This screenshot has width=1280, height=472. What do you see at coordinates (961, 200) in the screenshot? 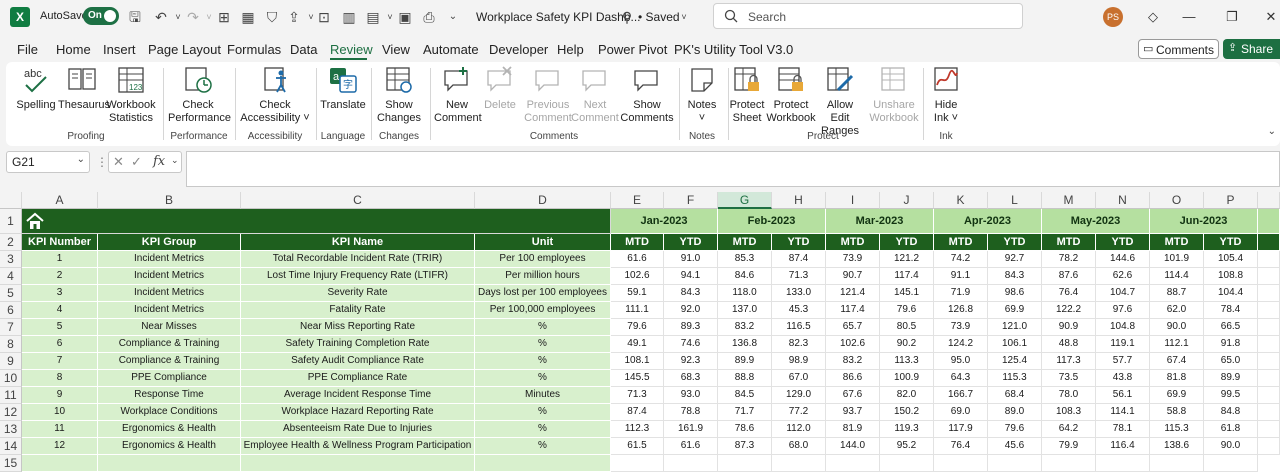
I see `column-header-k: K` at bounding box center [961, 200].